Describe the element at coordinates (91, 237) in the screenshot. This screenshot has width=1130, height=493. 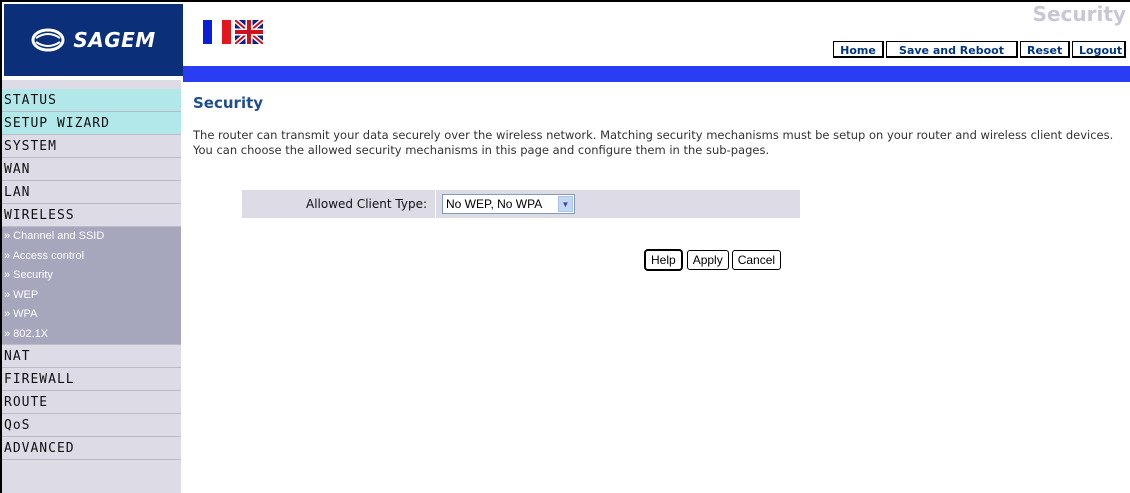
I see `submenu-item-channel-ssid: » Channel and SSID` at that location.